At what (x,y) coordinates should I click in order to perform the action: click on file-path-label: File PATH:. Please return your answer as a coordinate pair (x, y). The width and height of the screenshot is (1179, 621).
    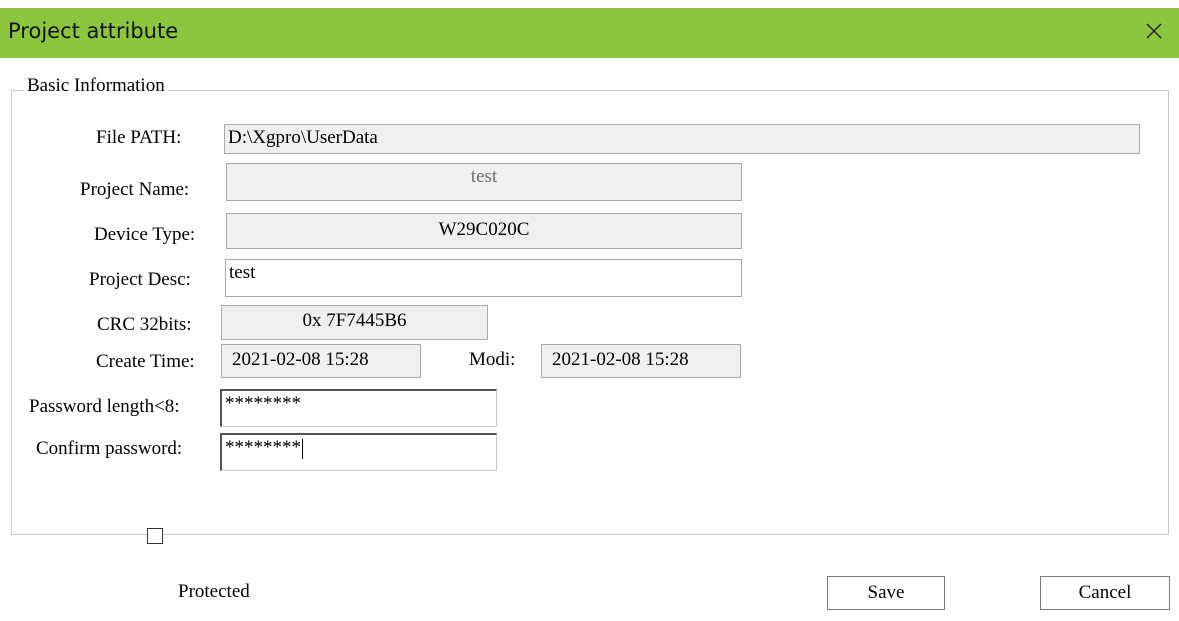
    Looking at the image, I should click on (139, 137).